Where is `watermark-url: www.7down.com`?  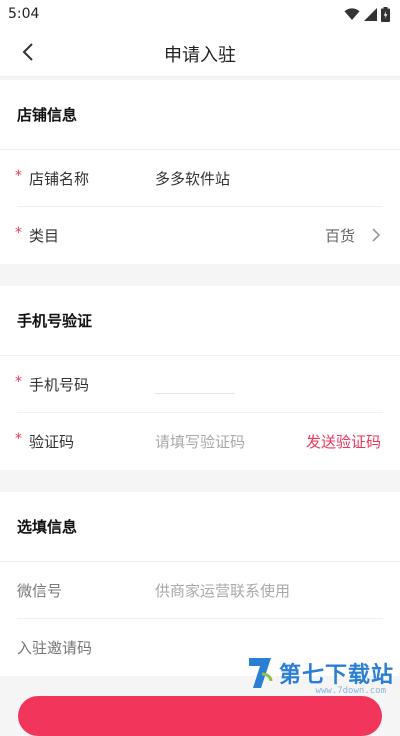 watermark-url: www.7down.com is located at coordinates (350, 691).